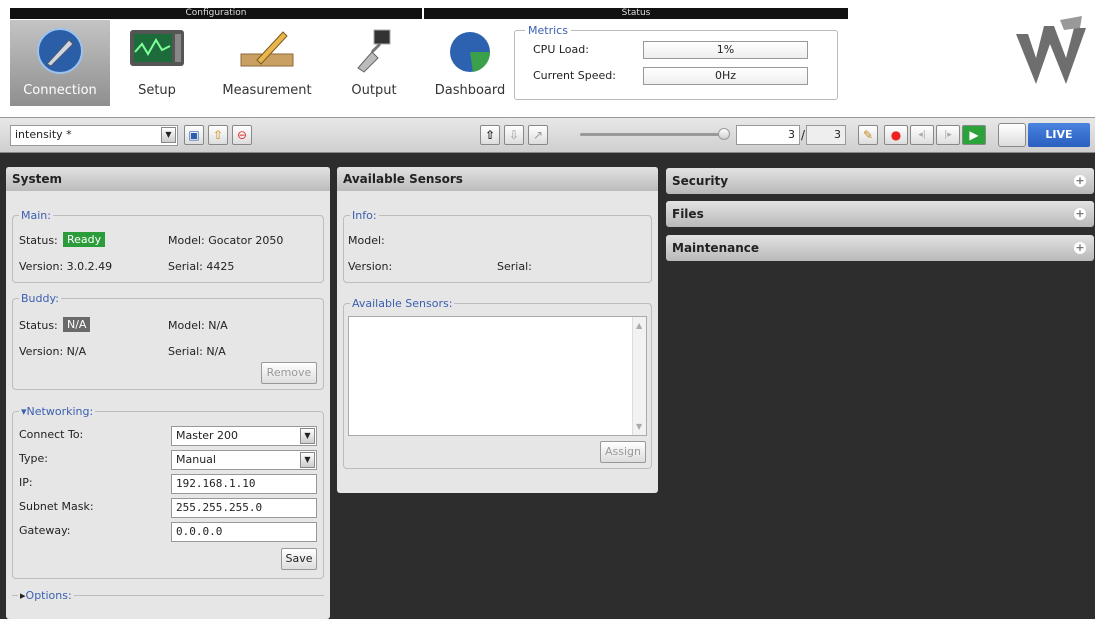  What do you see at coordinates (267, 90) in the screenshot?
I see `measurement-label: Measurement` at bounding box center [267, 90].